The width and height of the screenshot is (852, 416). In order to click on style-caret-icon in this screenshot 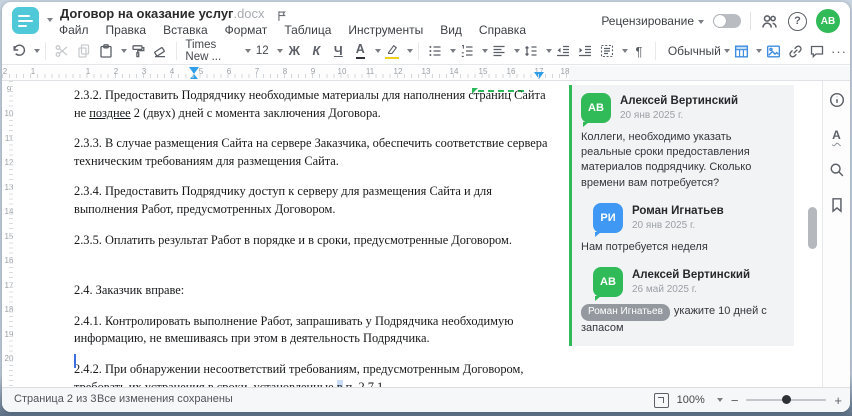, I will do `click(727, 51)`.